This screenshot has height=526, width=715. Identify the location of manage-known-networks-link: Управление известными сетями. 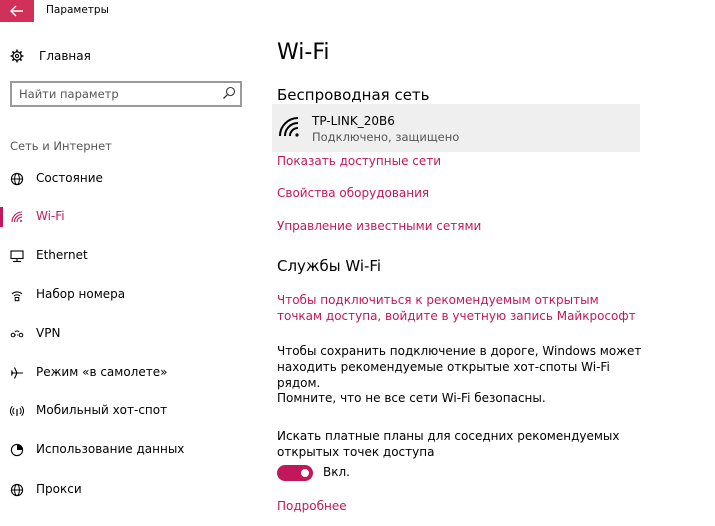
(379, 226).